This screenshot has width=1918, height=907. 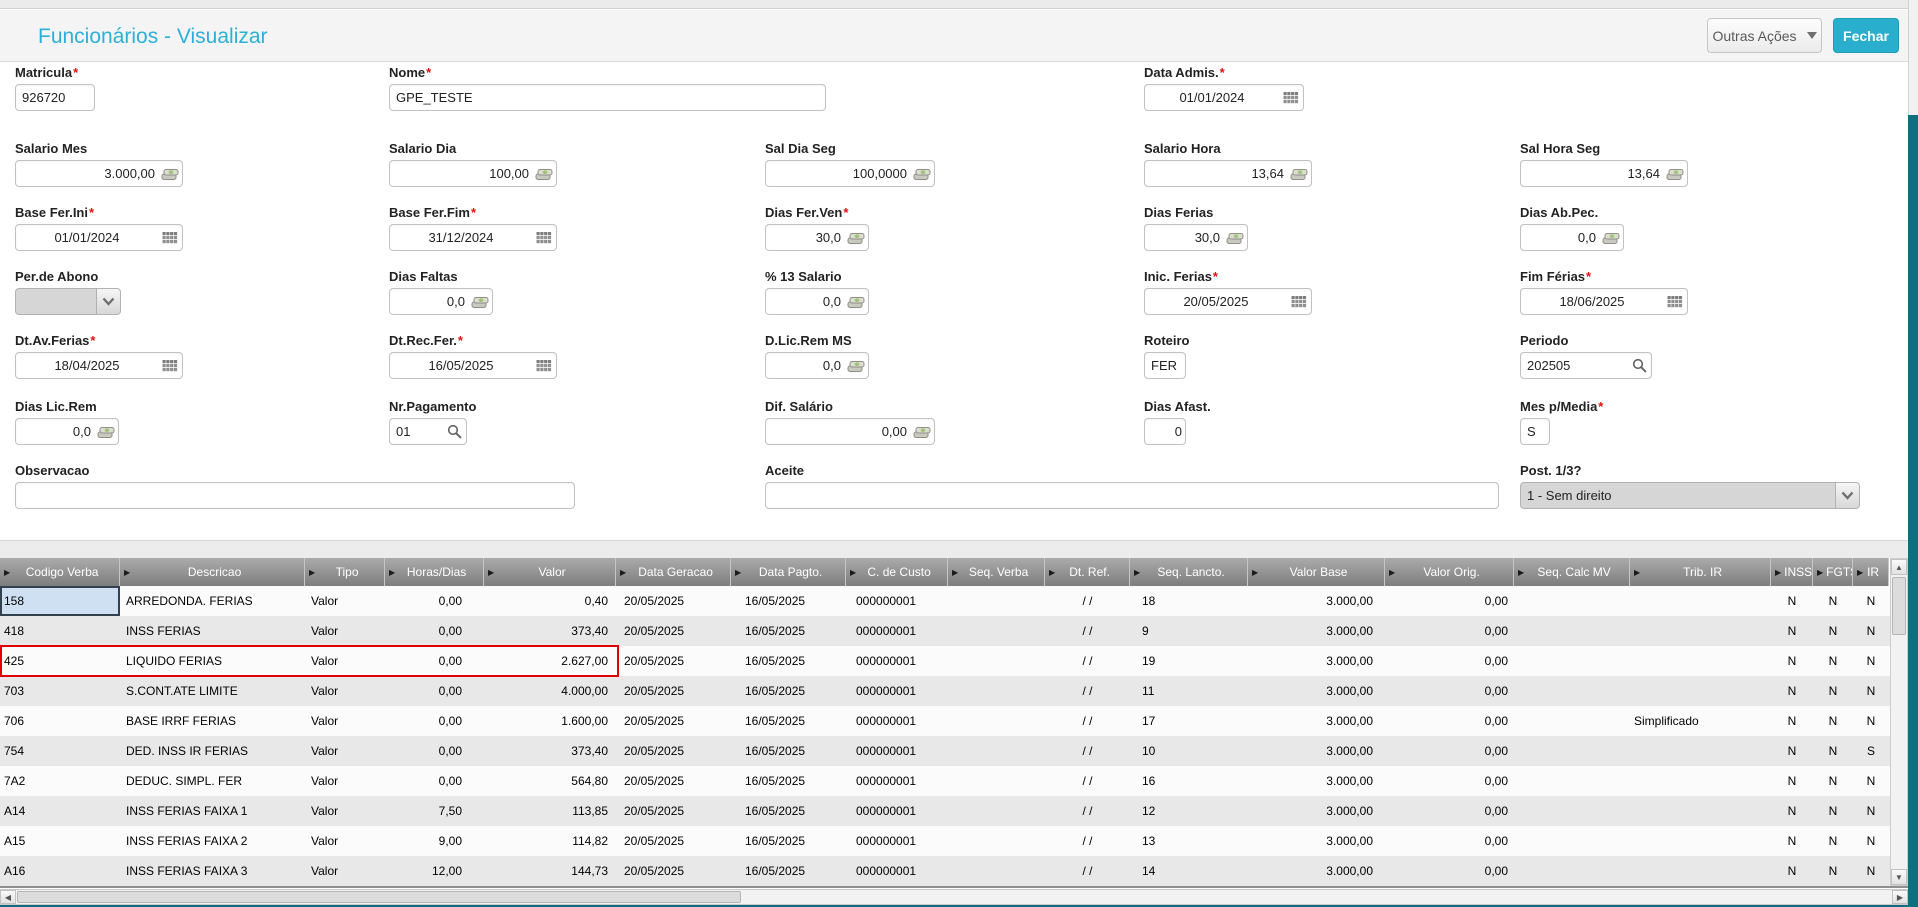 What do you see at coordinates (1189, 572) in the screenshot?
I see `column-header-seq_lancto: ▶ Seq. Lancto.` at bounding box center [1189, 572].